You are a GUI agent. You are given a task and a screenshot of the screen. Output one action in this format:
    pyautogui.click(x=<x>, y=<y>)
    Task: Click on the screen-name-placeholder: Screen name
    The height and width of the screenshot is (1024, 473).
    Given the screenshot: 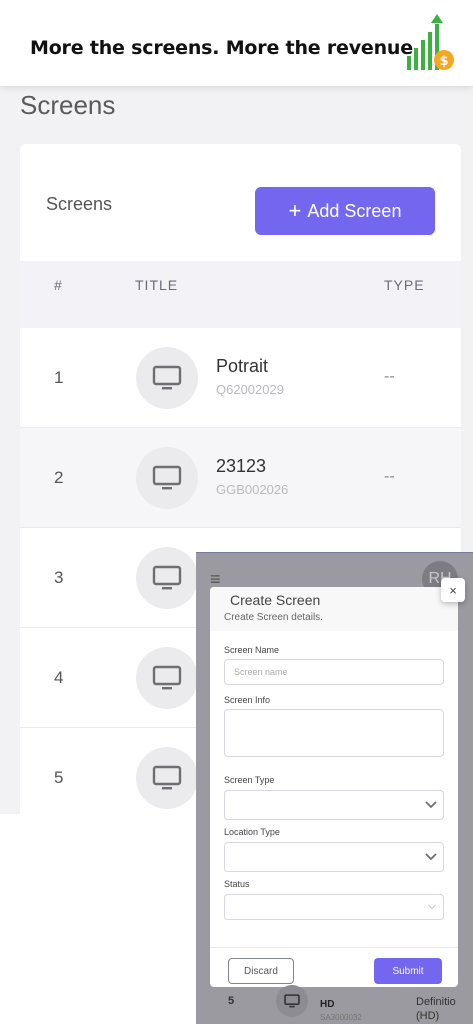 What is the action you would take?
    pyautogui.click(x=261, y=672)
    